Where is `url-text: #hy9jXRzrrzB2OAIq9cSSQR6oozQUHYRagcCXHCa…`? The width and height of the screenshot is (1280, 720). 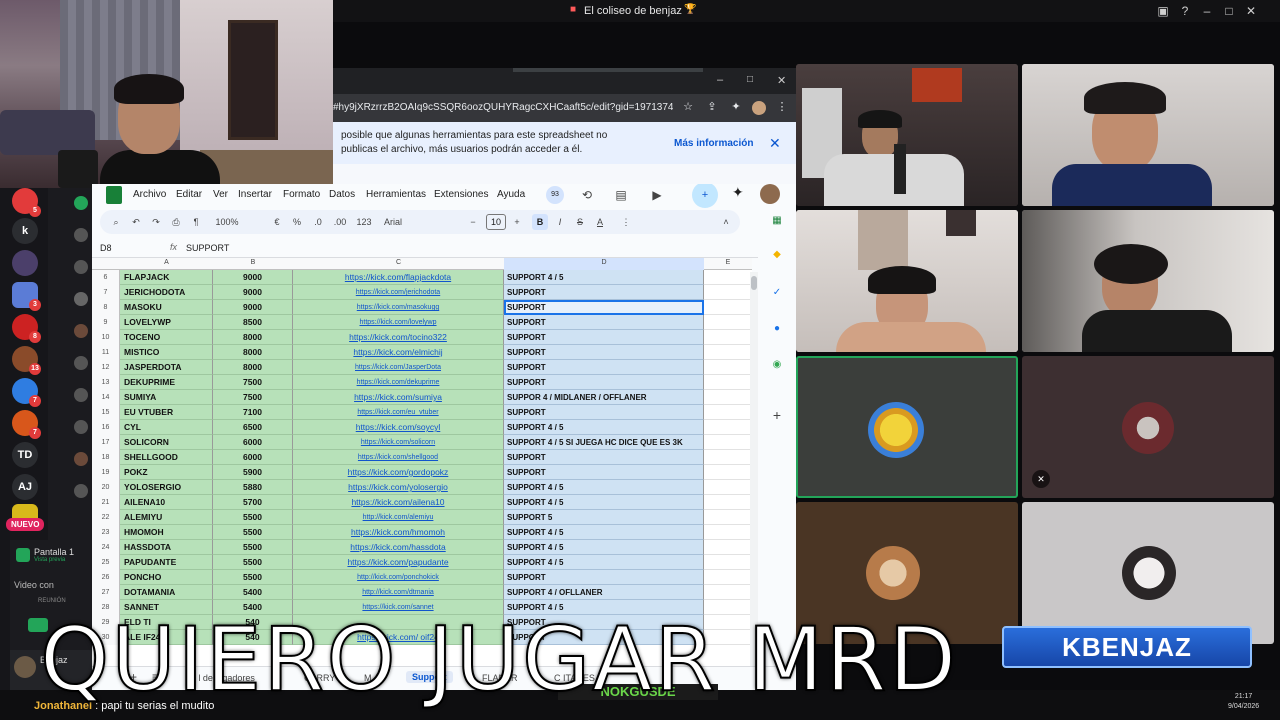
url-text: #hy9jXRzrrzB2OAIq9cSSQR6oozQUHYRagcCXHCa… is located at coordinates (503, 107).